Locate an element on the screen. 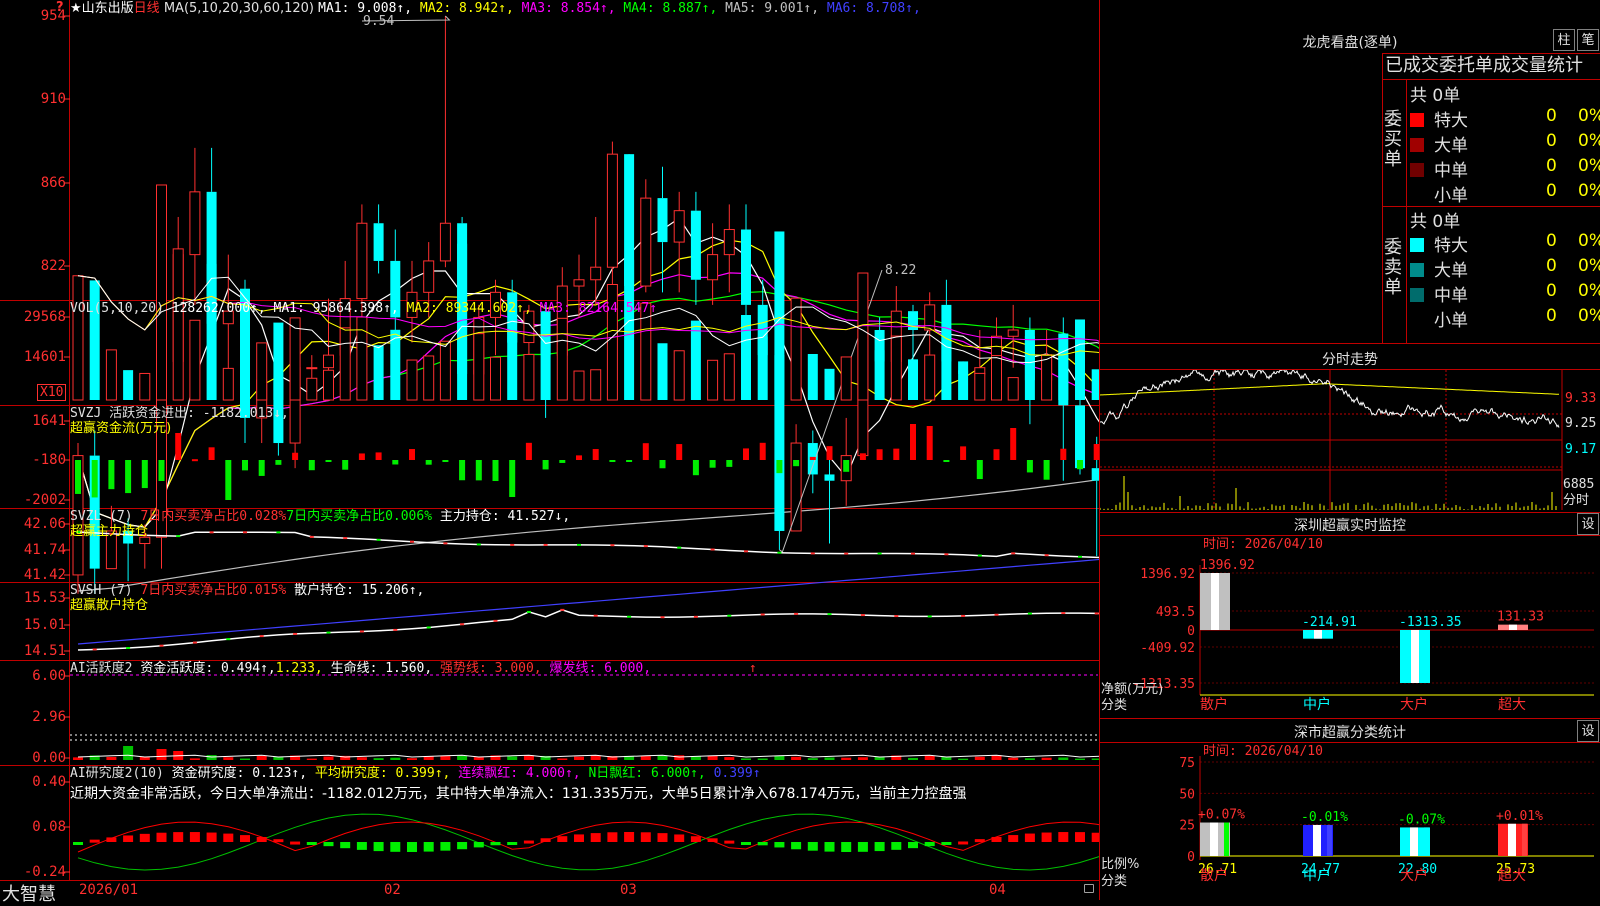 Image resolution: width=1600 pixels, height=906 pixels. cls-tick-0: 75 is located at coordinates (1187, 763).